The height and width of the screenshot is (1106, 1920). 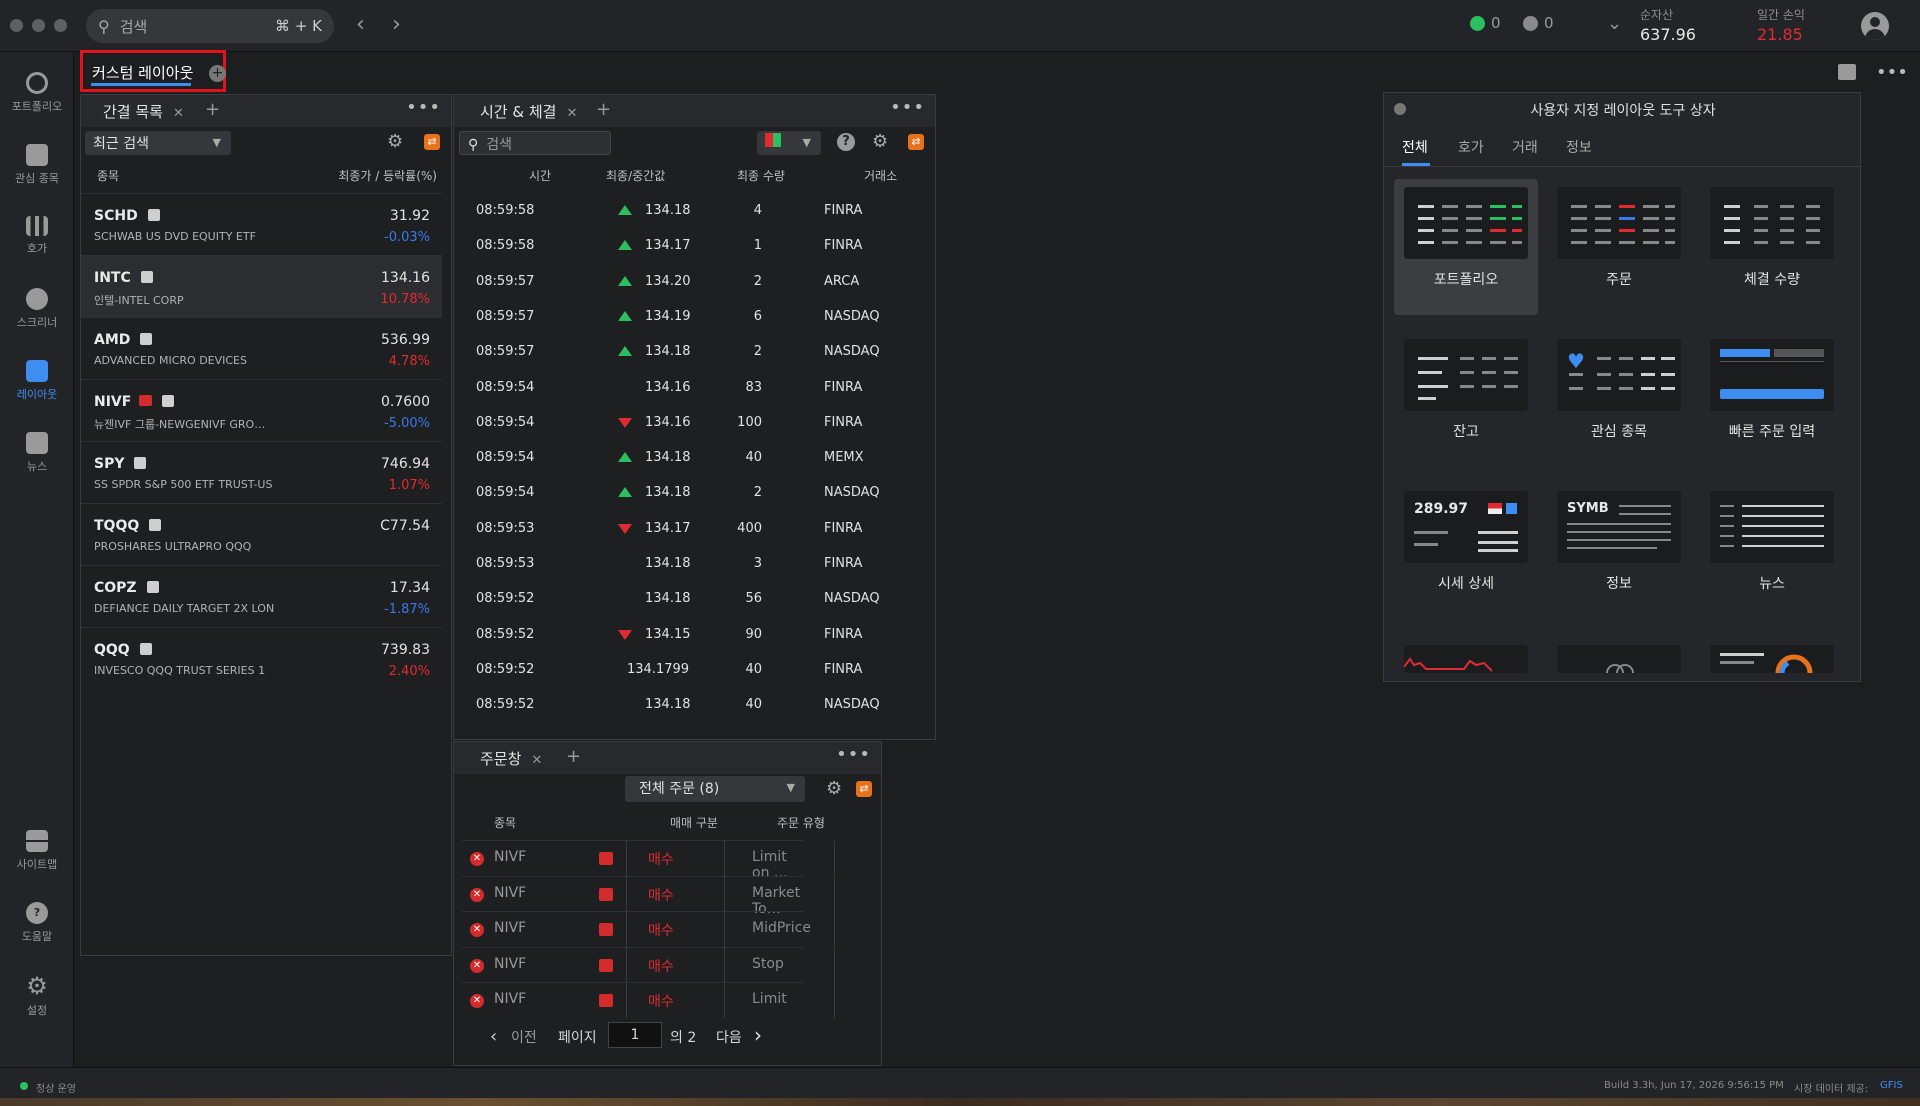 What do you see at coordinates (694, 111) in the screenshot?
I see `time-sales-panel-header: 시간 & 체결 ✕ + •••` at bounding box center [694, 111].